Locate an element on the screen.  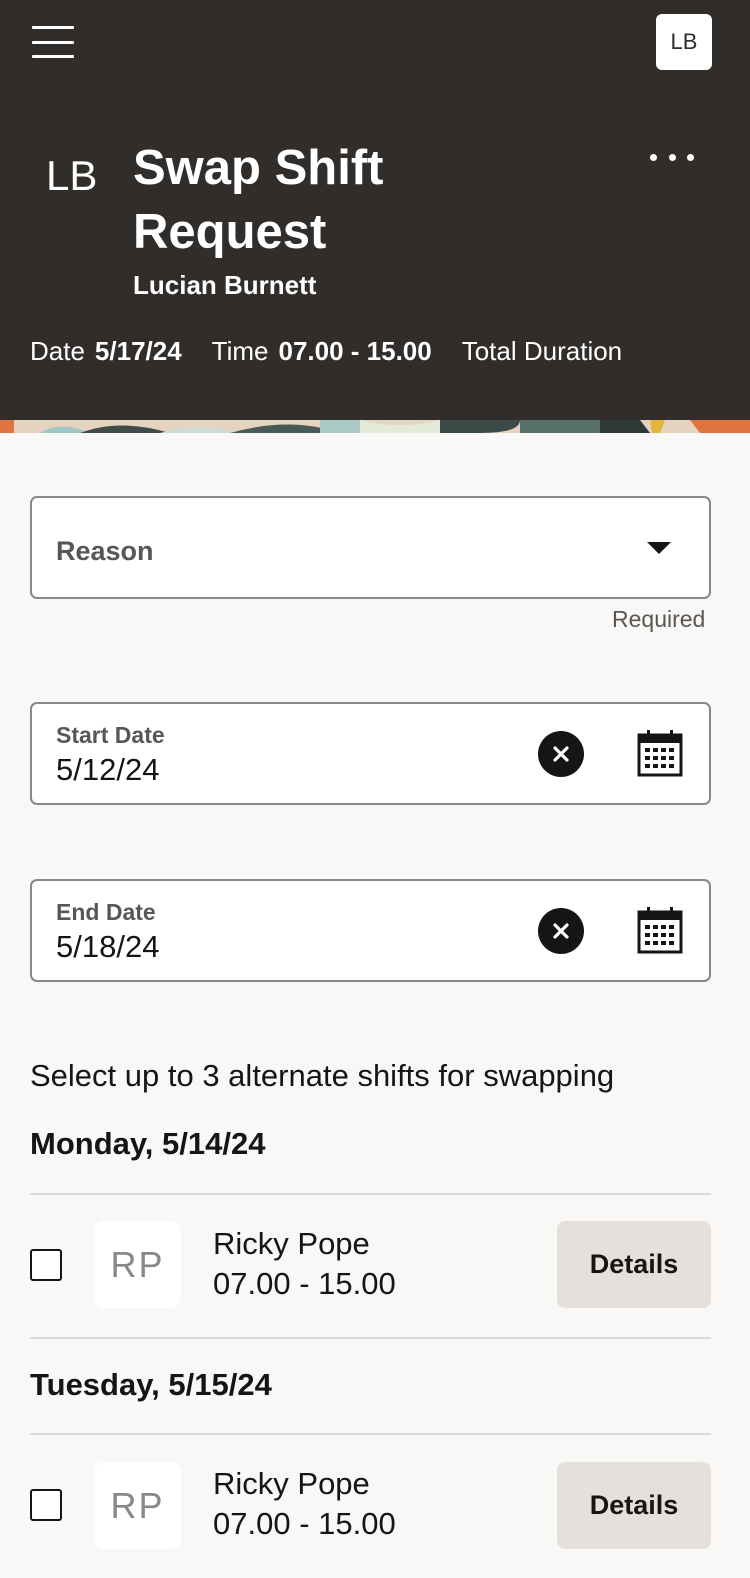
time-label: Time is located at coordinates (240, 351).